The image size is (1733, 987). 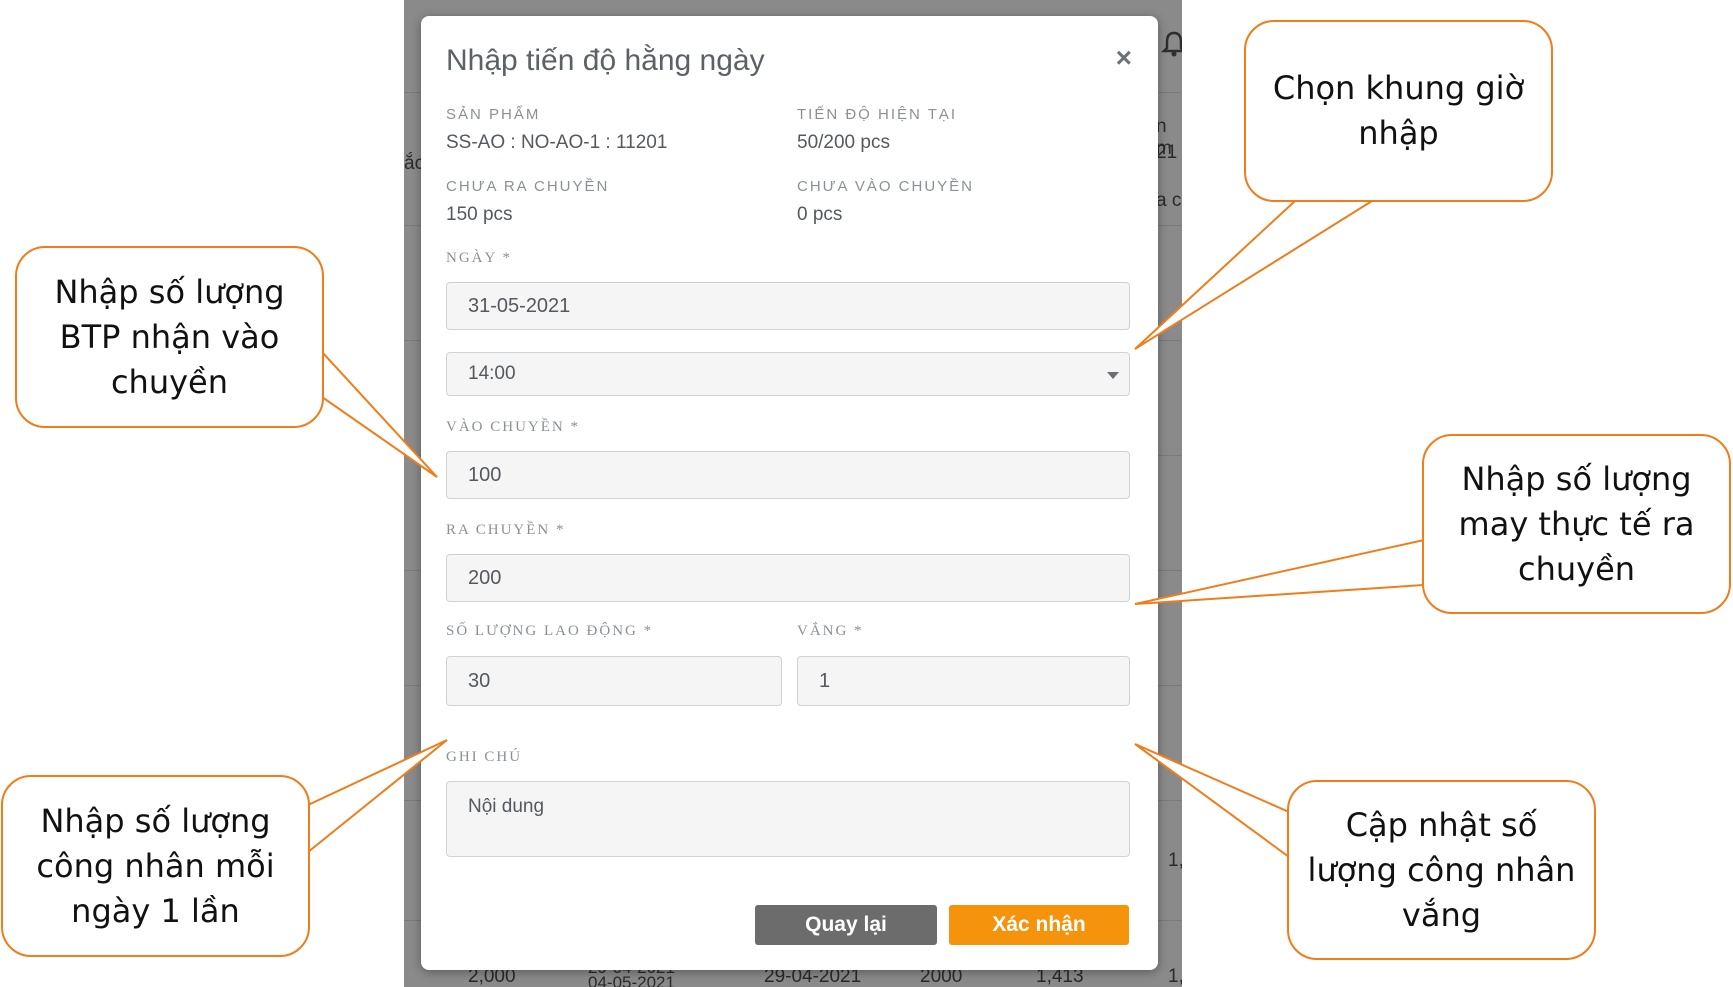 I want to click on in-label: VÀO CHUYỀN *, so click(x=513, y=427).